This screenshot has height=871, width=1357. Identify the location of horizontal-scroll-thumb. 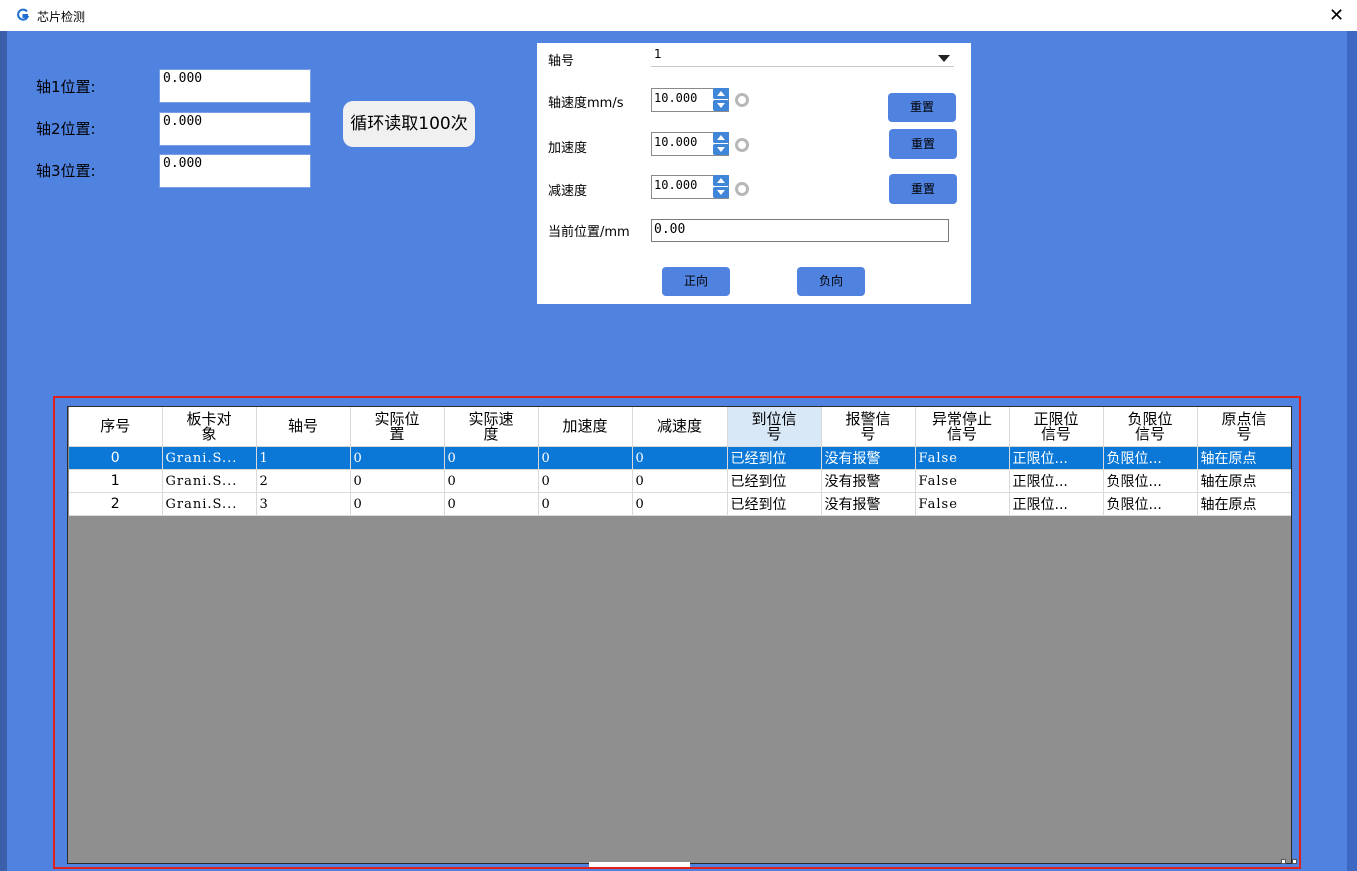
(639, 864).